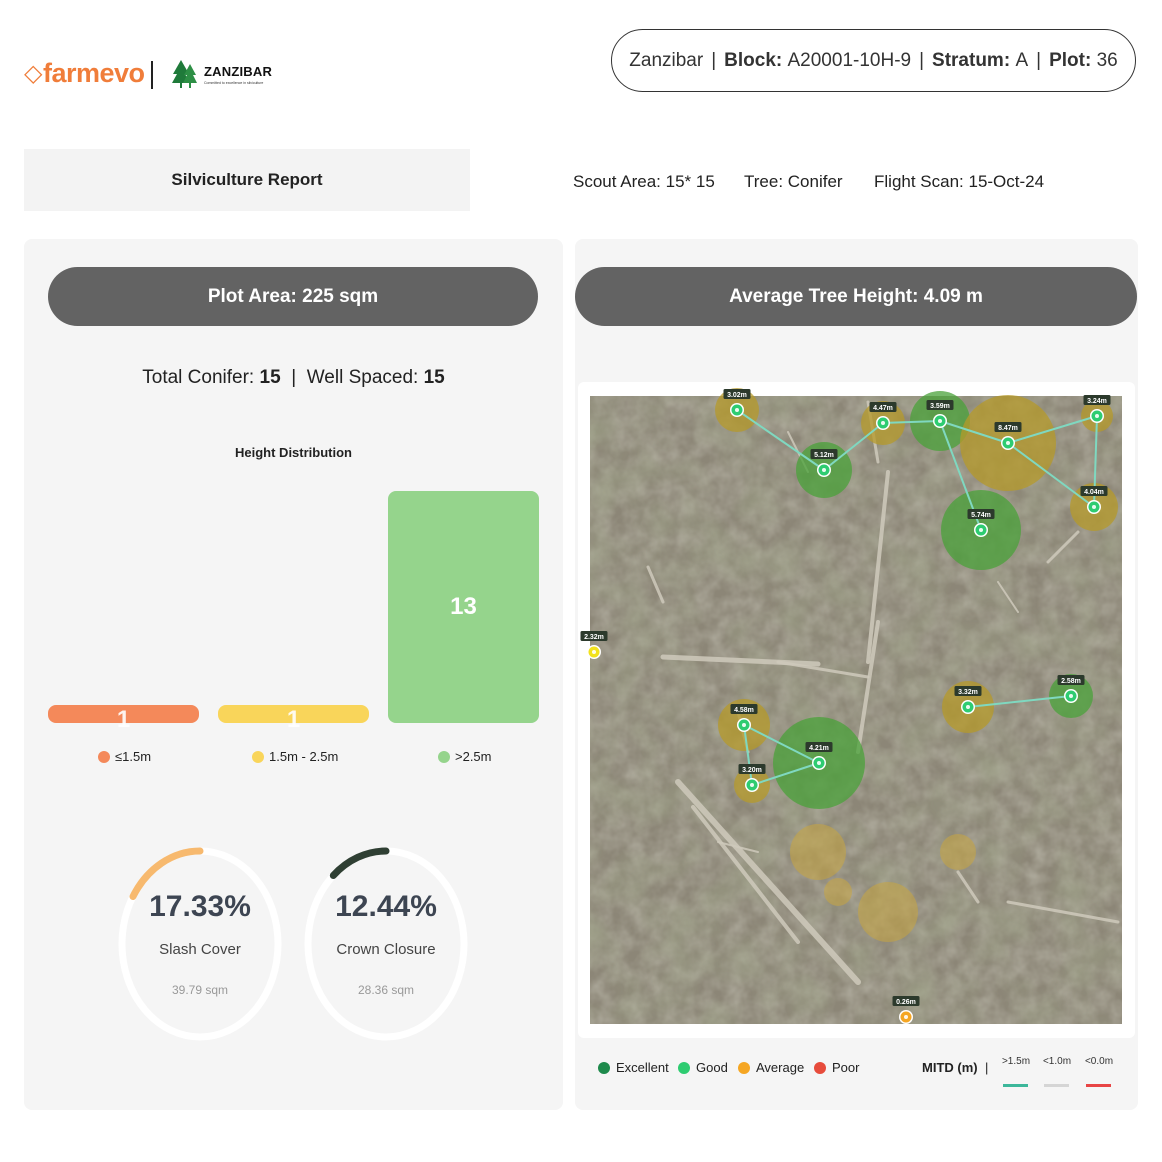 This screenshot has width=1162, height=1162. What do you see at coordinates (234, 82) in the screenshot?
I see `zanzibar-tagline: Committed to excellence in silviculture` at bounding box center [234, 82].